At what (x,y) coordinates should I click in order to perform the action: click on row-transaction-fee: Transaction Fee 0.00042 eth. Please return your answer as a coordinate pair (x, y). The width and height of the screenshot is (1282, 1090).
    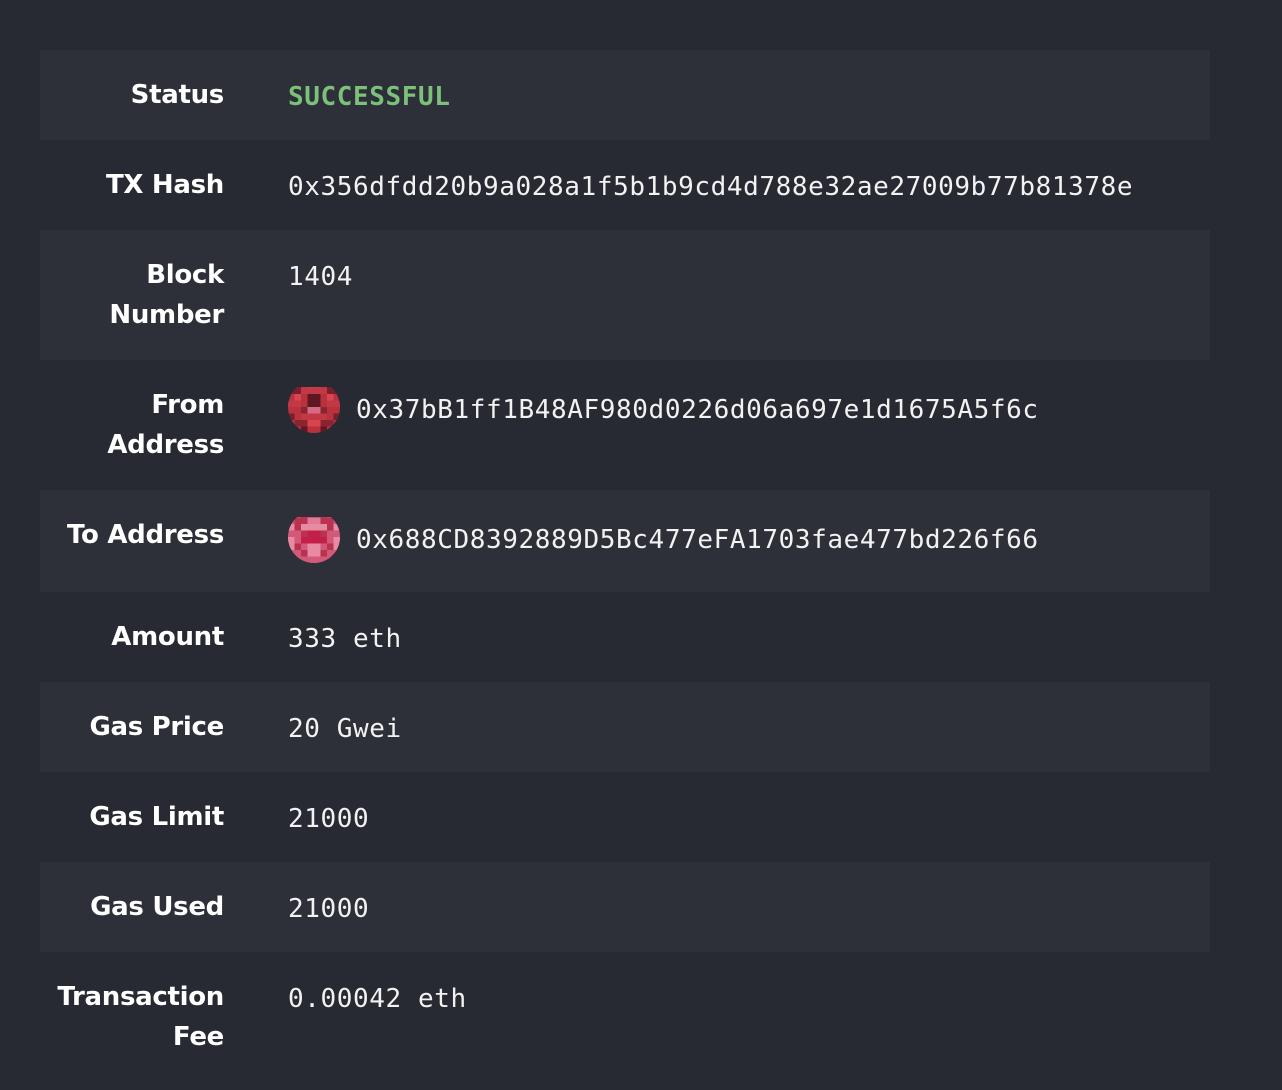
    Looking at the image, I should click on (625, 1002).